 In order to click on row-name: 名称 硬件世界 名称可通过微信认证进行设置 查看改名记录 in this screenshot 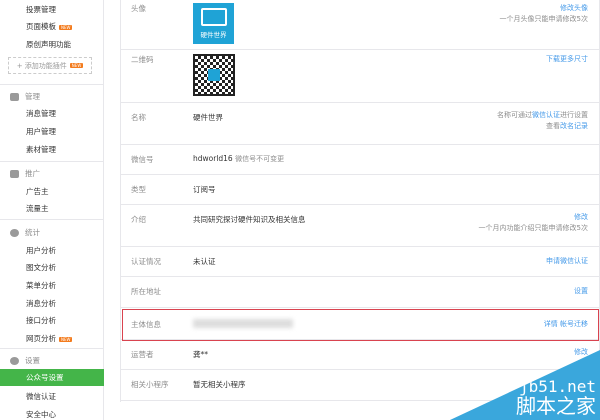, I will do `click(360, 124)`.